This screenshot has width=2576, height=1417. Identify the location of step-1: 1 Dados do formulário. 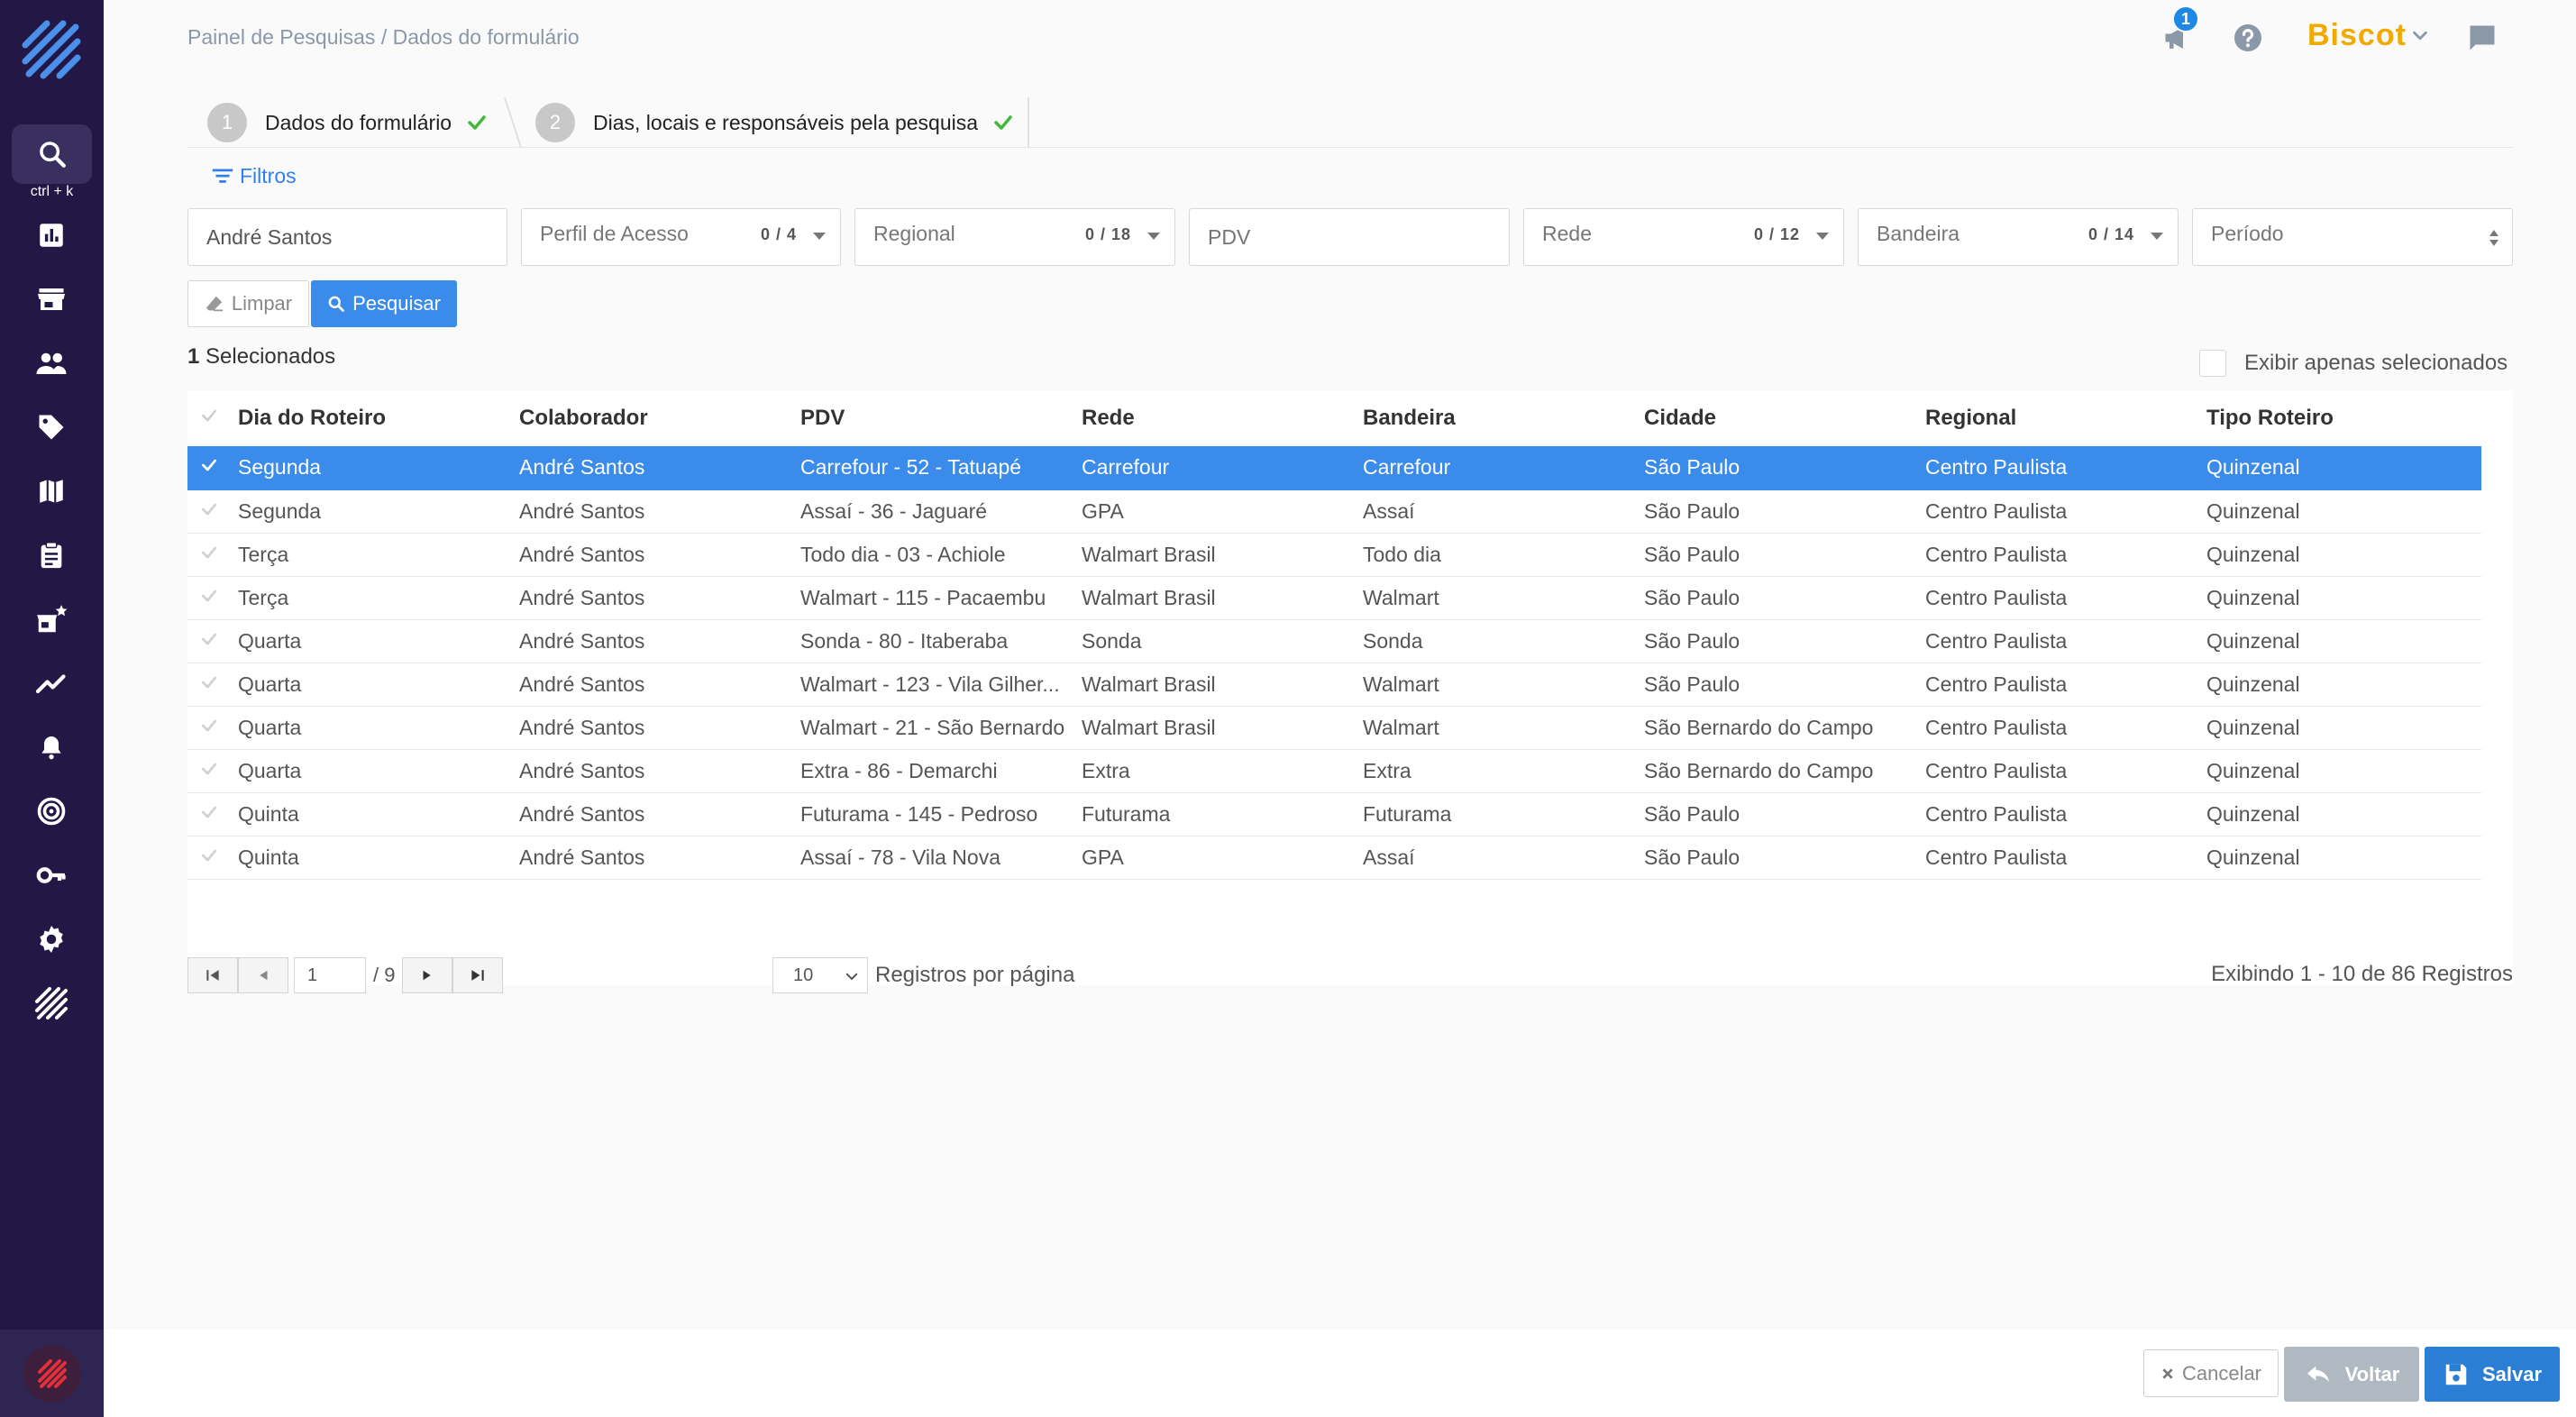
(347, 123).